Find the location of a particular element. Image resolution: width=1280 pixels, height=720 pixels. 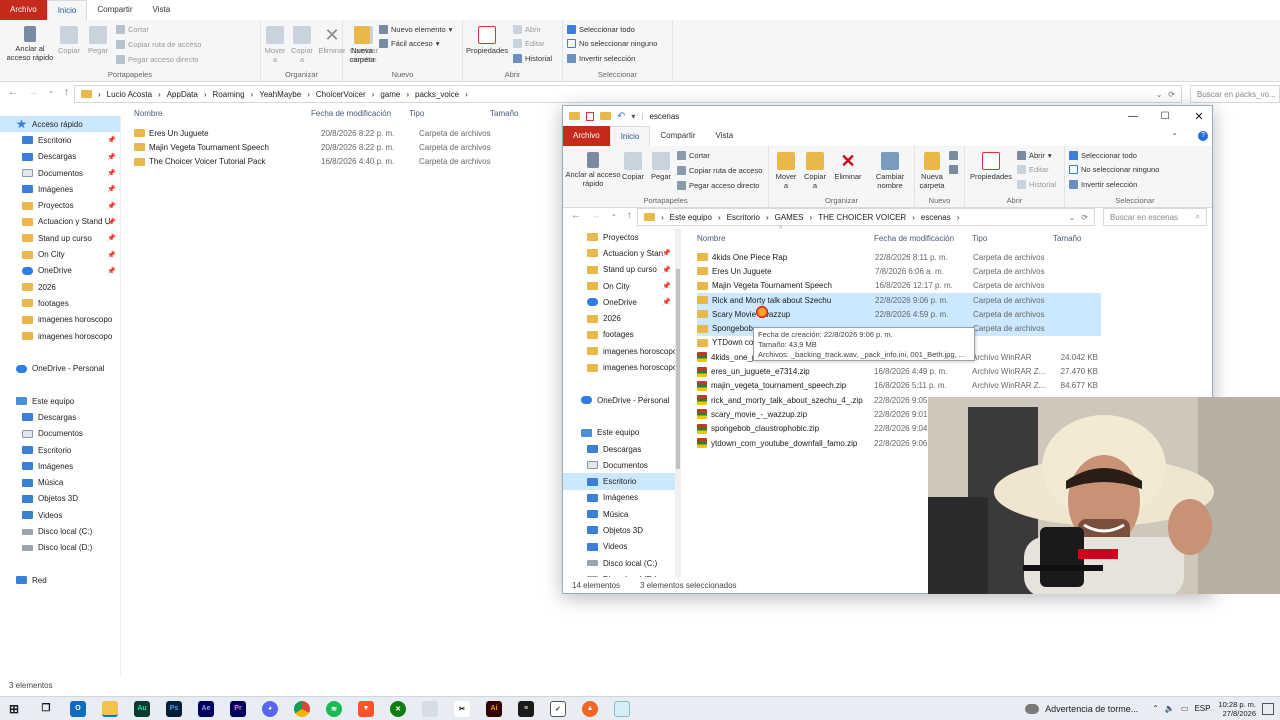

sidebar-item: Actuacion y Stand U 📌 is located at coordinates (60, 222).